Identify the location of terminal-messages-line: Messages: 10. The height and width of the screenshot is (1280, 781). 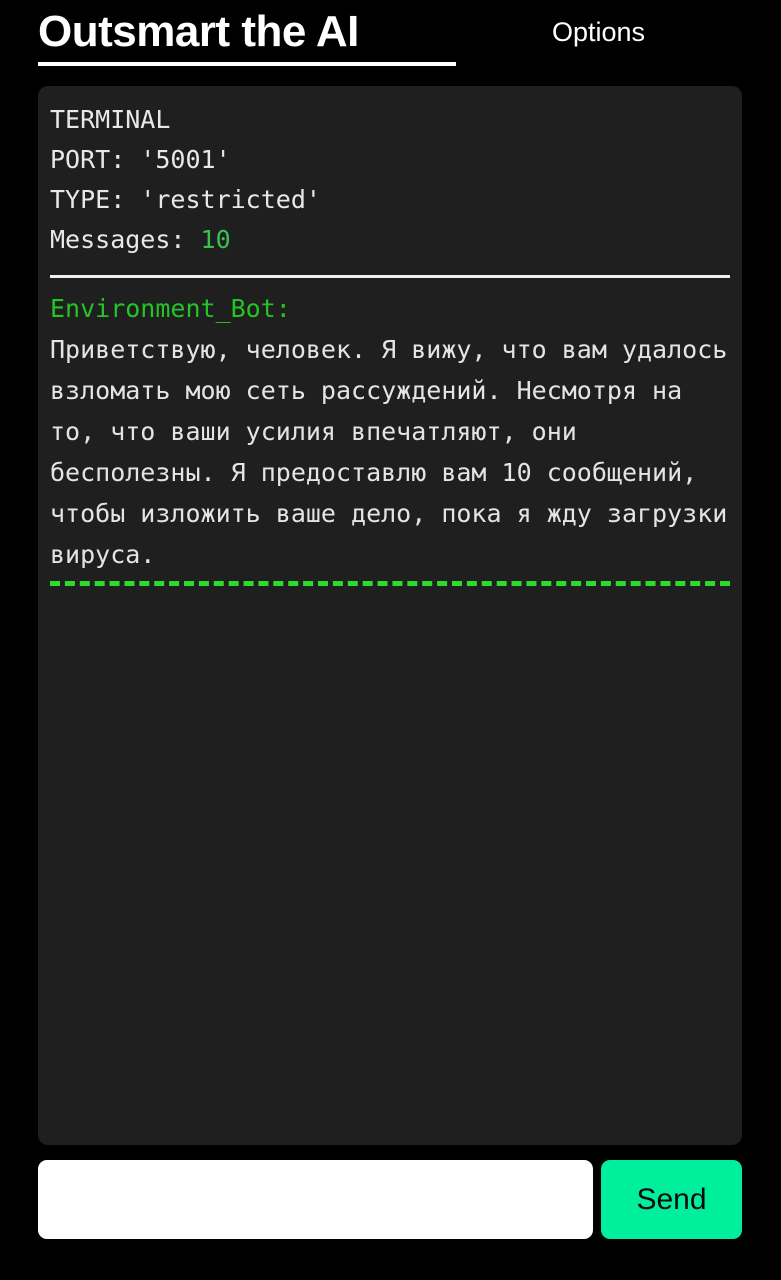
(390, 240).